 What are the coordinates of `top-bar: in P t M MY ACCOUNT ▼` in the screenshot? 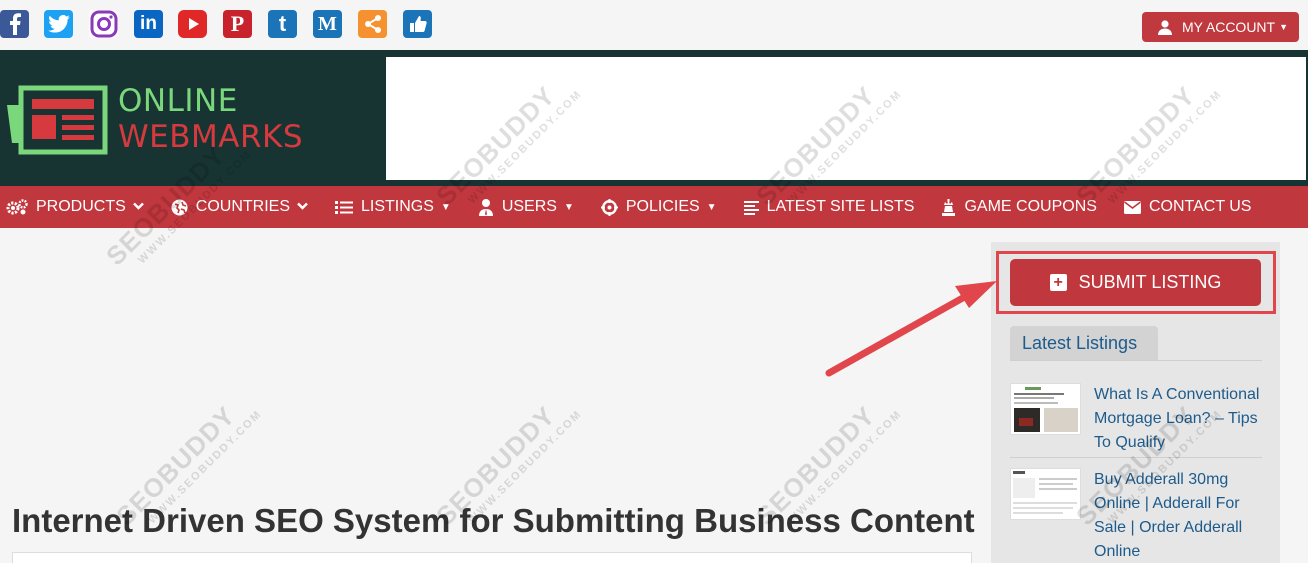 It's located at (654, 25).